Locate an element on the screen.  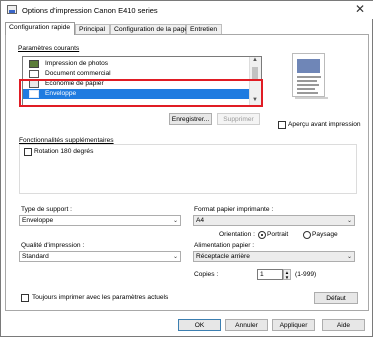
photo-icon is located at coordinates (34, 64).